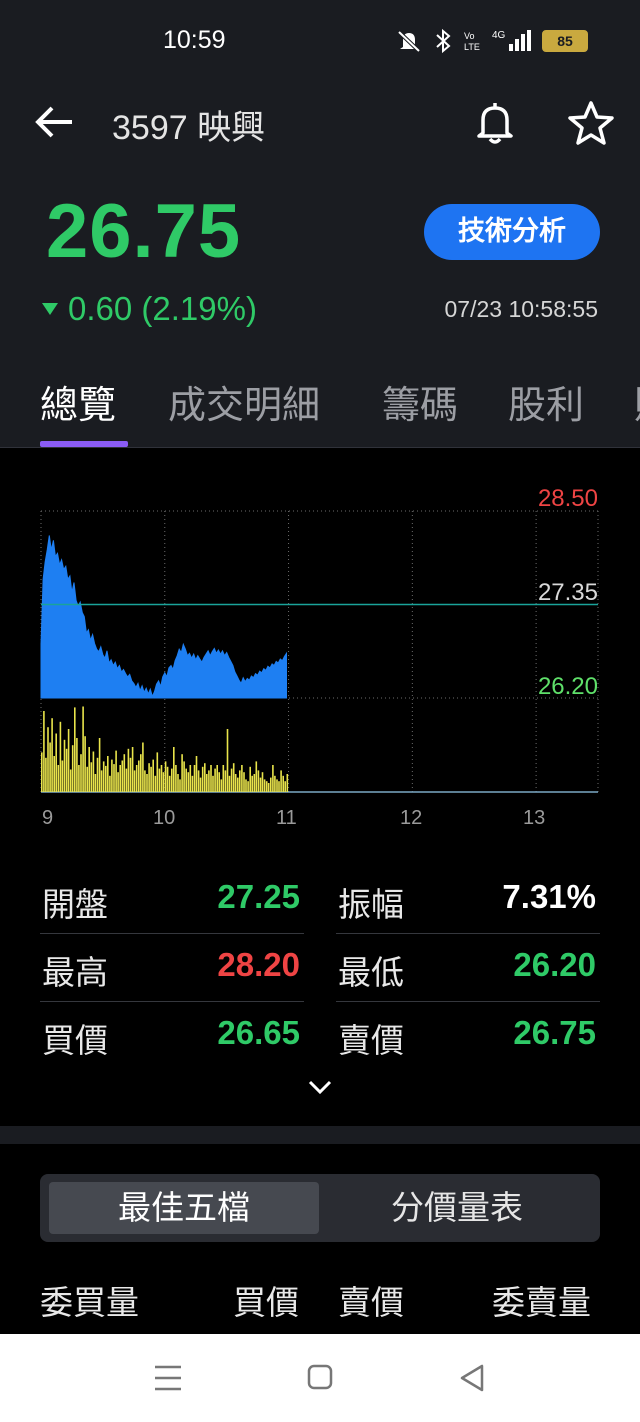  Describe the element at coordinates (172, 900) in the screenshot. I see `stat-open: 開盤 27.25` at that location.